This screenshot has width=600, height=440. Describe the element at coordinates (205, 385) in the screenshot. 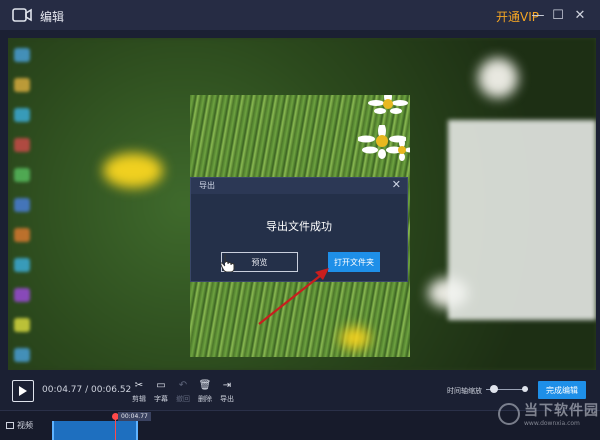

I see `trash-icon: 🗑` at that location.